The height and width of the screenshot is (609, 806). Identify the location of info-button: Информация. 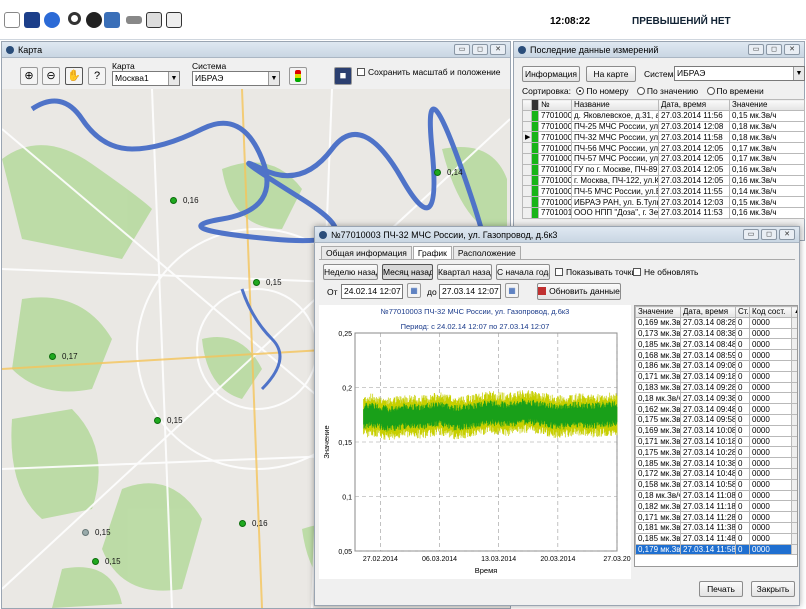
(551, 74).